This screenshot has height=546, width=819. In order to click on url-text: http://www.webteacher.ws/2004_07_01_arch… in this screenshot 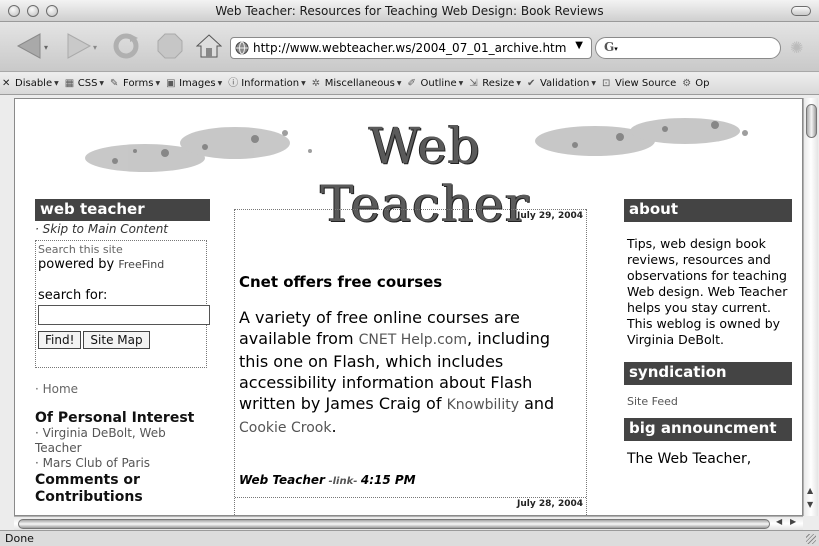, I will do `click(410, 48)`.